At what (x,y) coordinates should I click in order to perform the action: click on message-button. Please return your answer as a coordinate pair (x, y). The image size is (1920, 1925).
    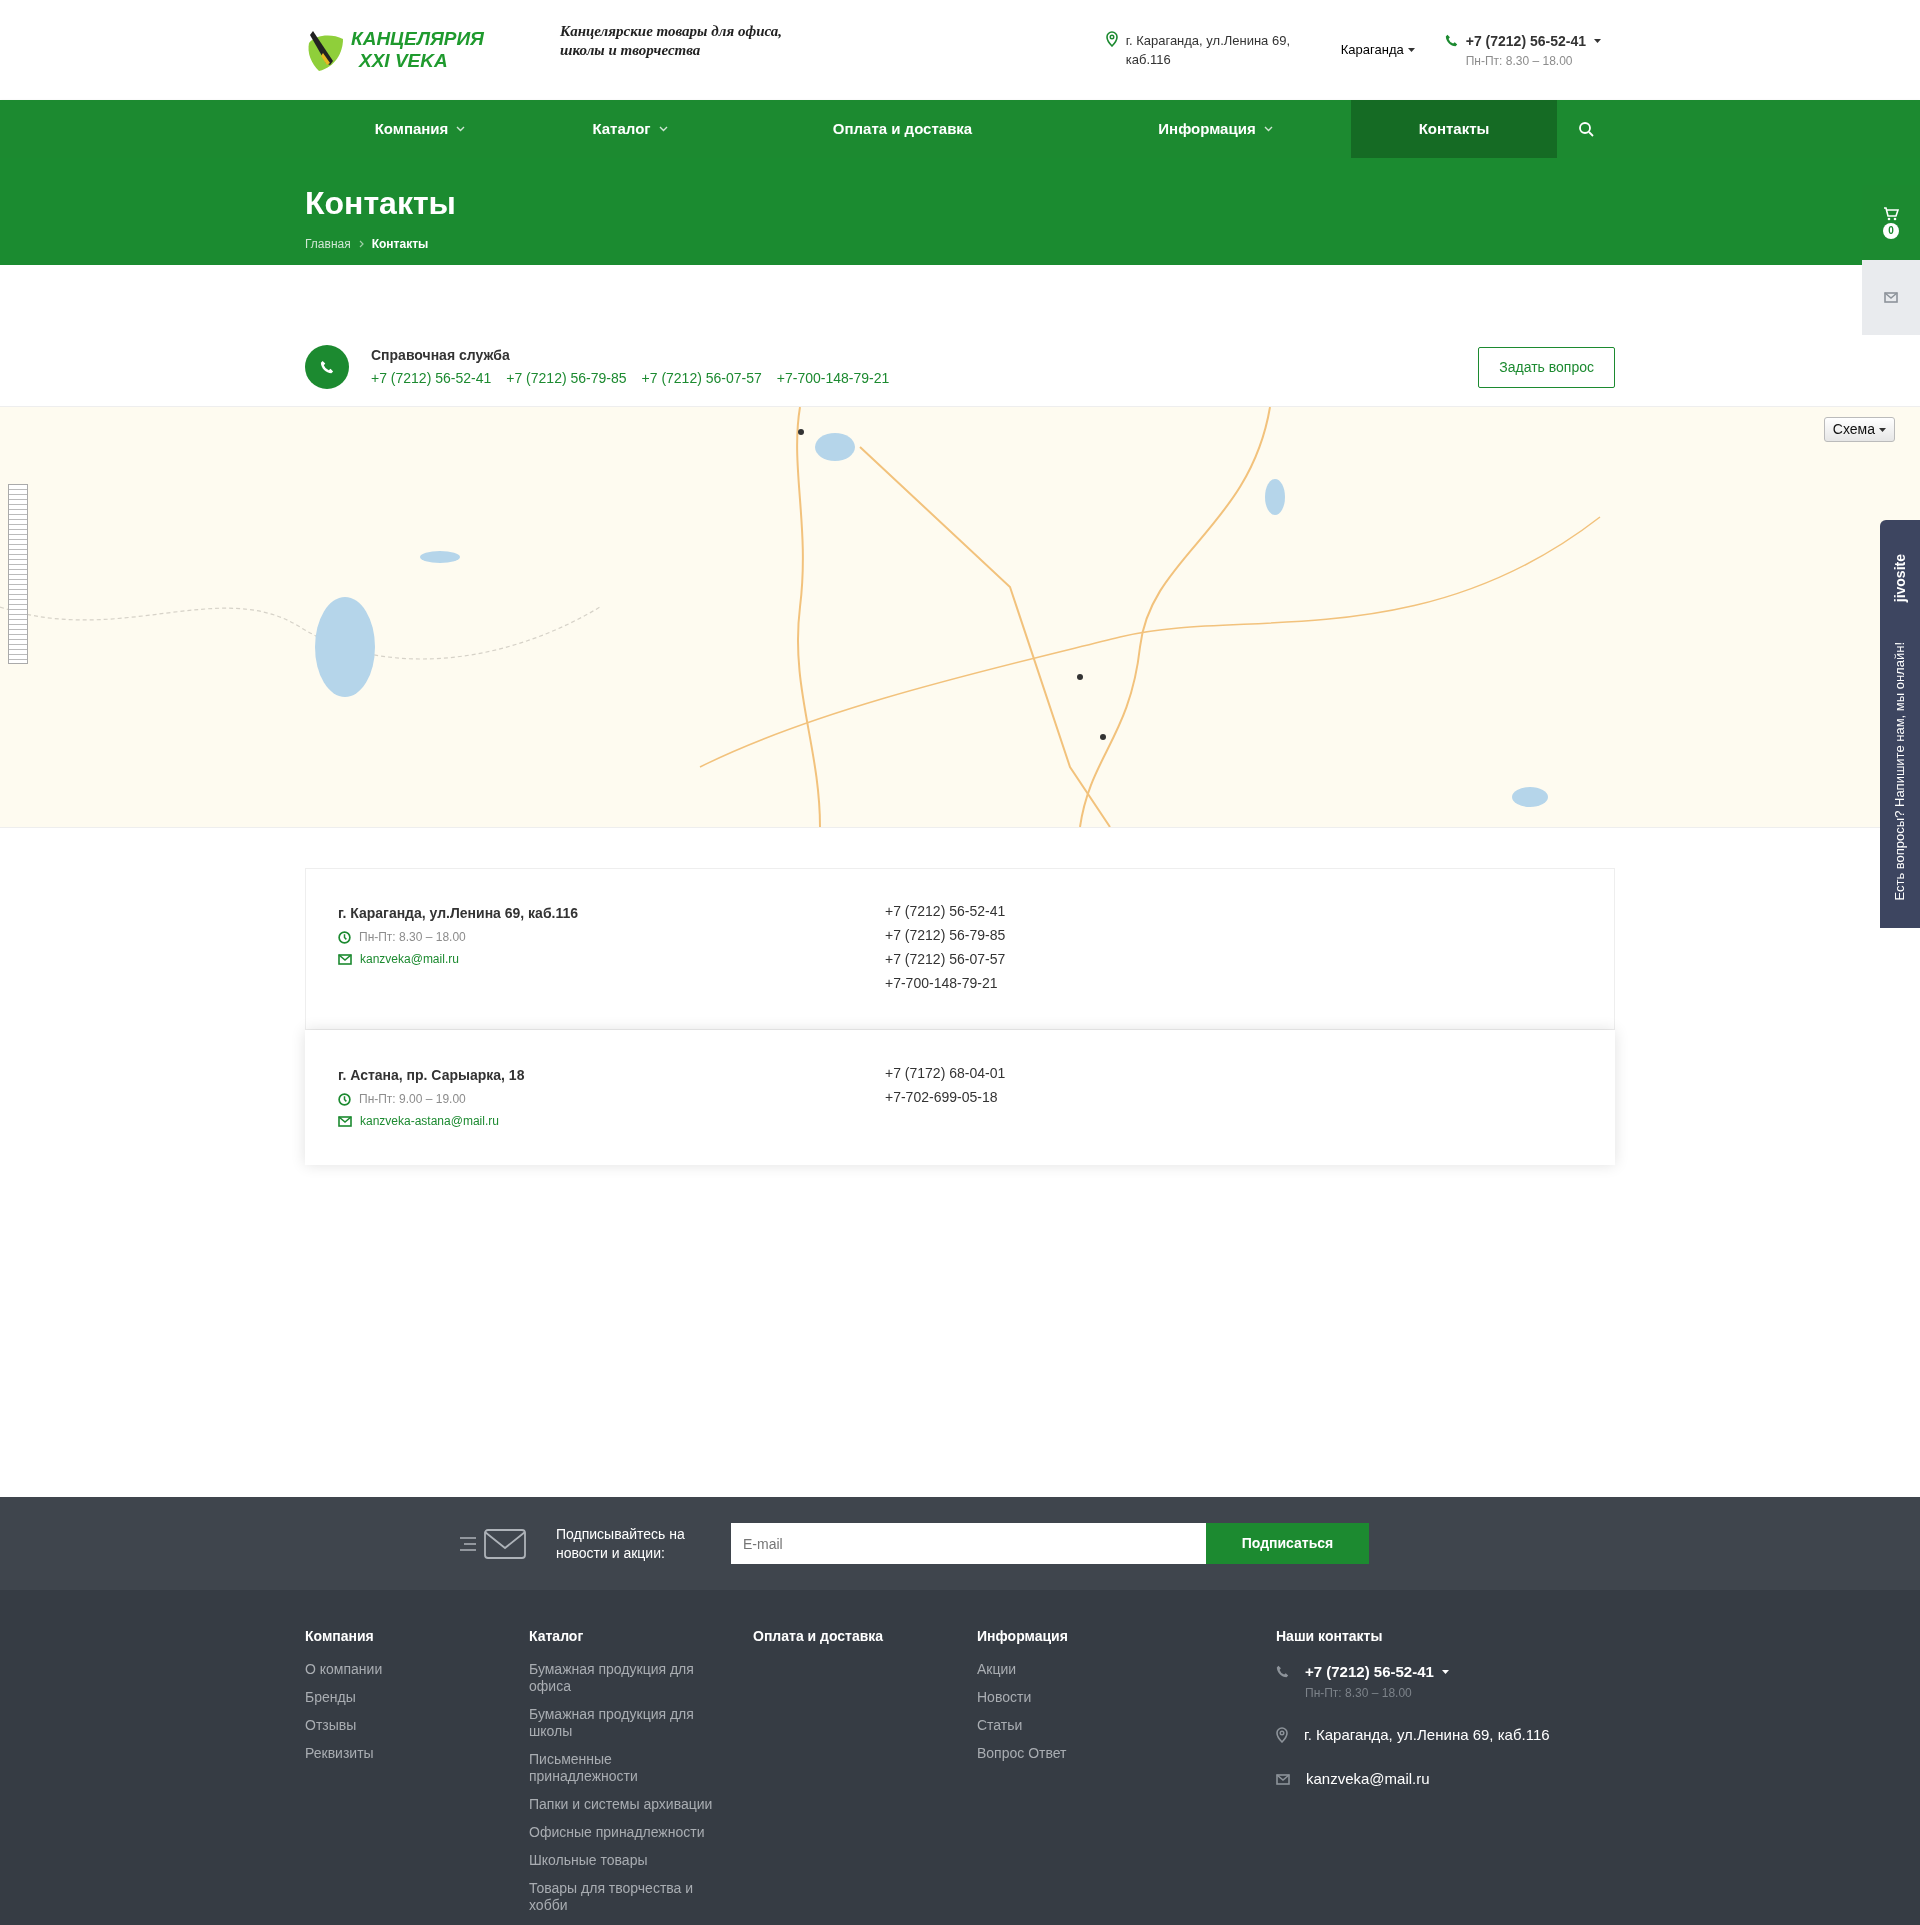
    Looking at the image, I should click on (1891, 297).